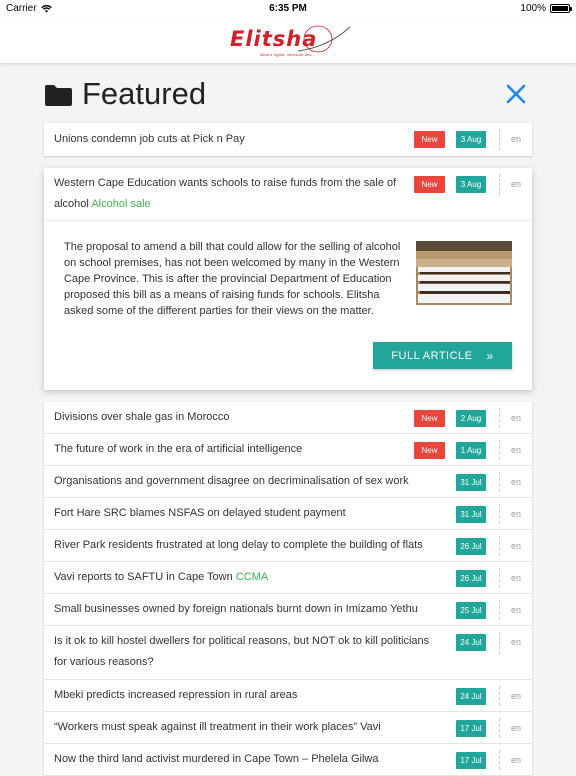 This screenshot has width=576, height=776. What do you see at coordinates (561, 8) in the screenshot?
I see `battery-icon` at bounding box center [561, 8].